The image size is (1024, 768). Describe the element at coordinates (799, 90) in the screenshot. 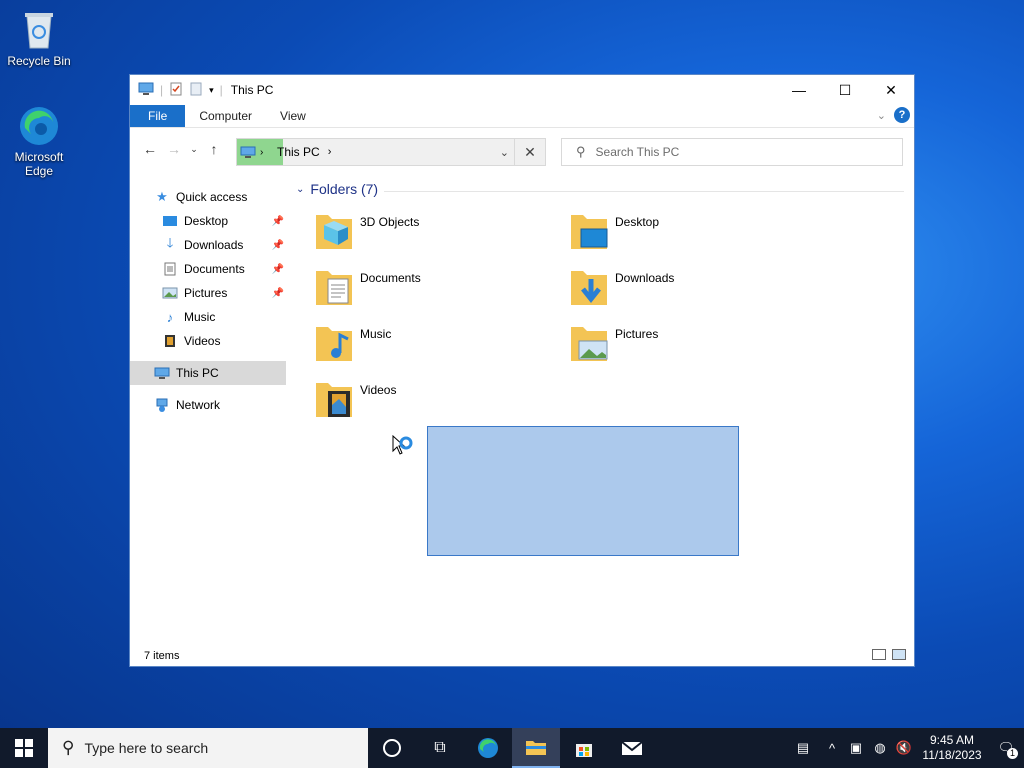

I see `minimize-button: —` at that location.